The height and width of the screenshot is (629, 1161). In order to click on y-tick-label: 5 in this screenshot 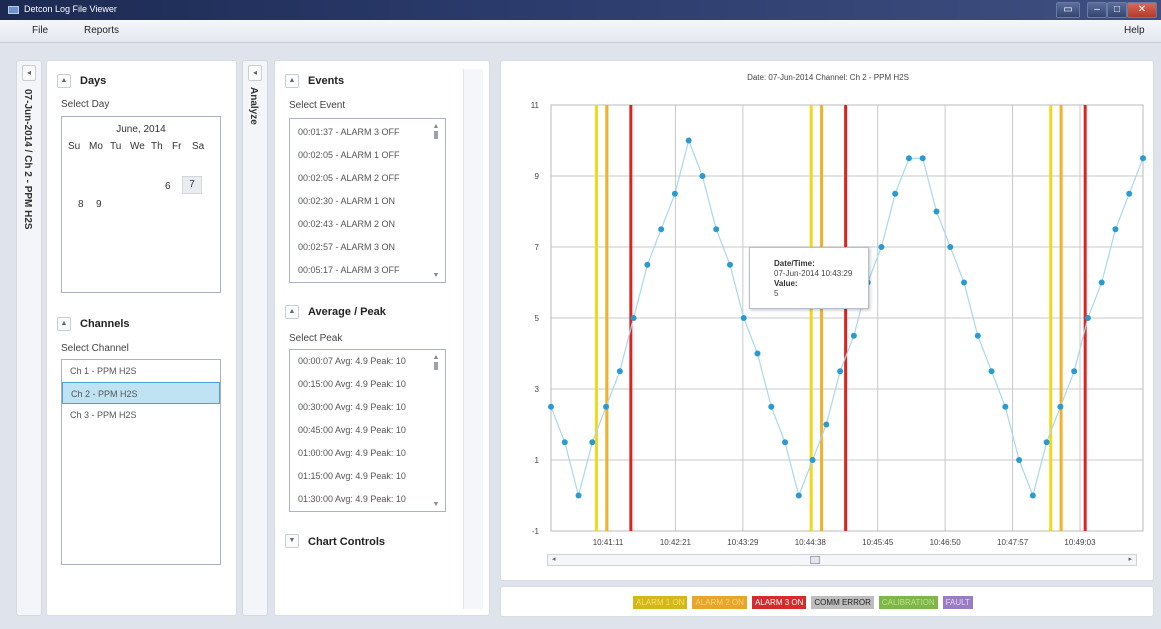, I will do `click(537, 318)`.